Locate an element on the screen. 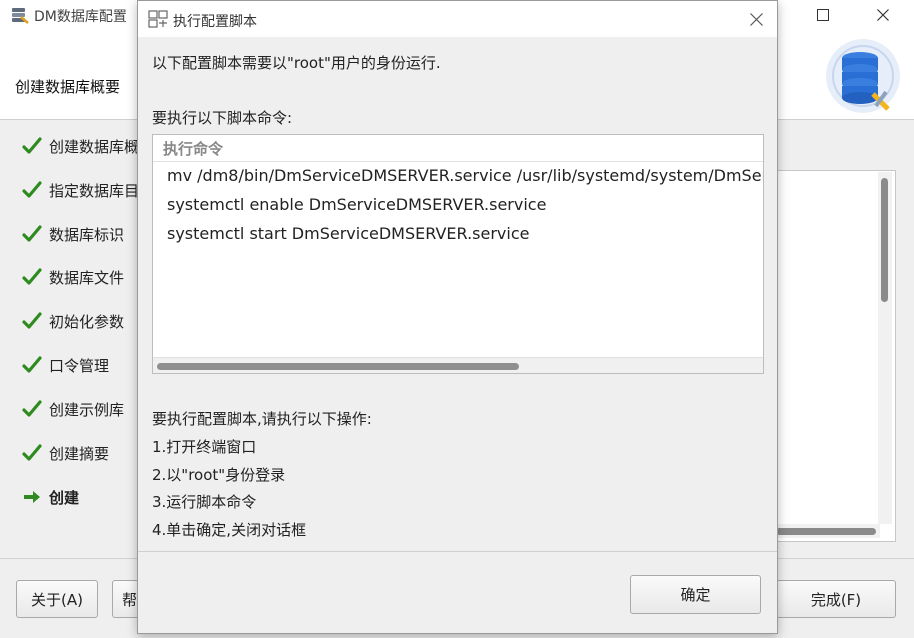 The image size is (914, 638). database-app-icon is located at coordinates (20, 16).